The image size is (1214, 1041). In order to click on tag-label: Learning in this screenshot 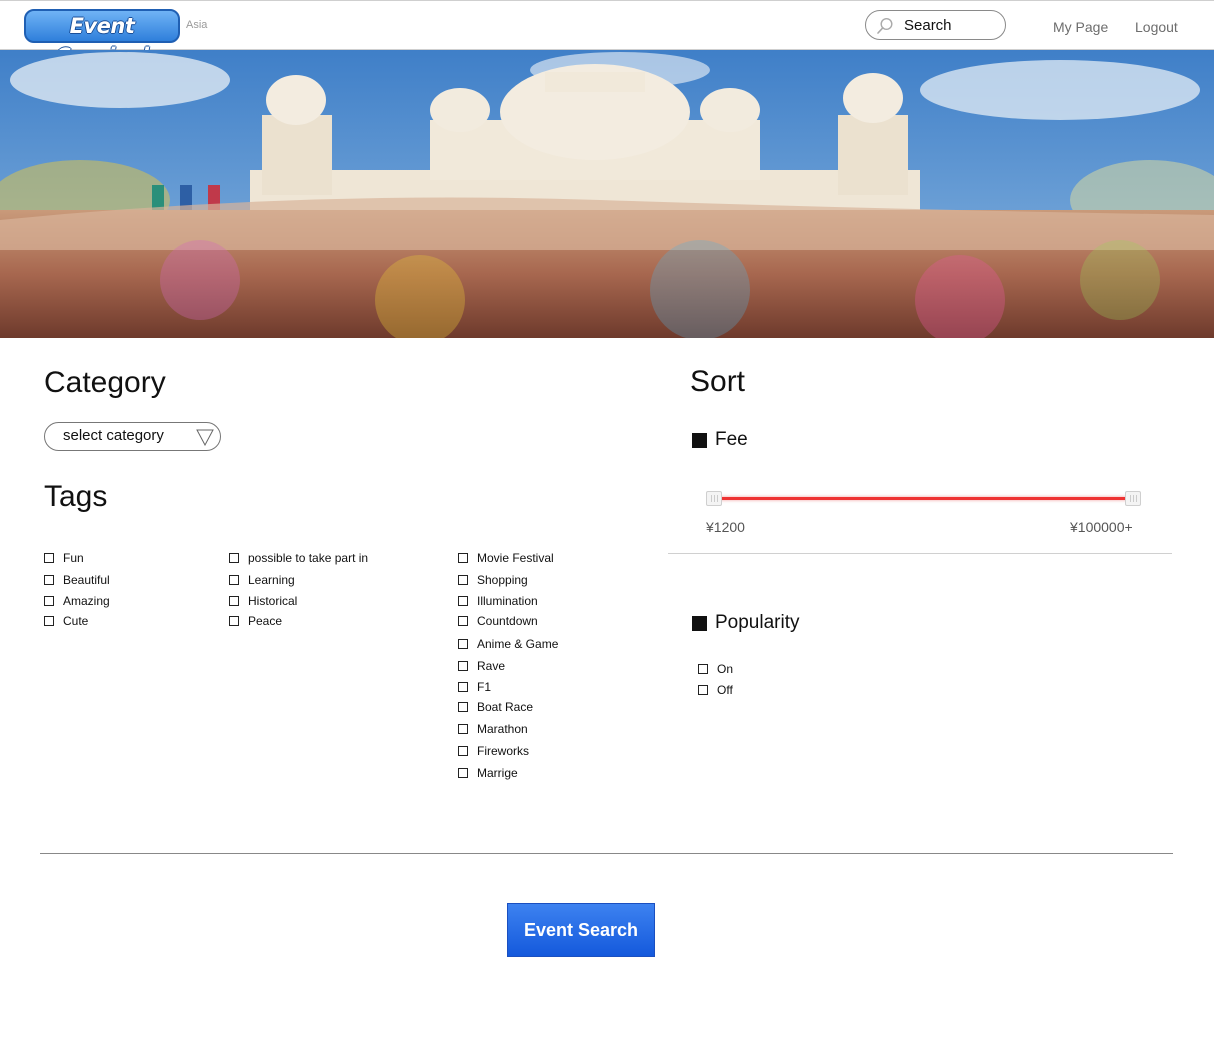, I will do `click(271, 580)`.